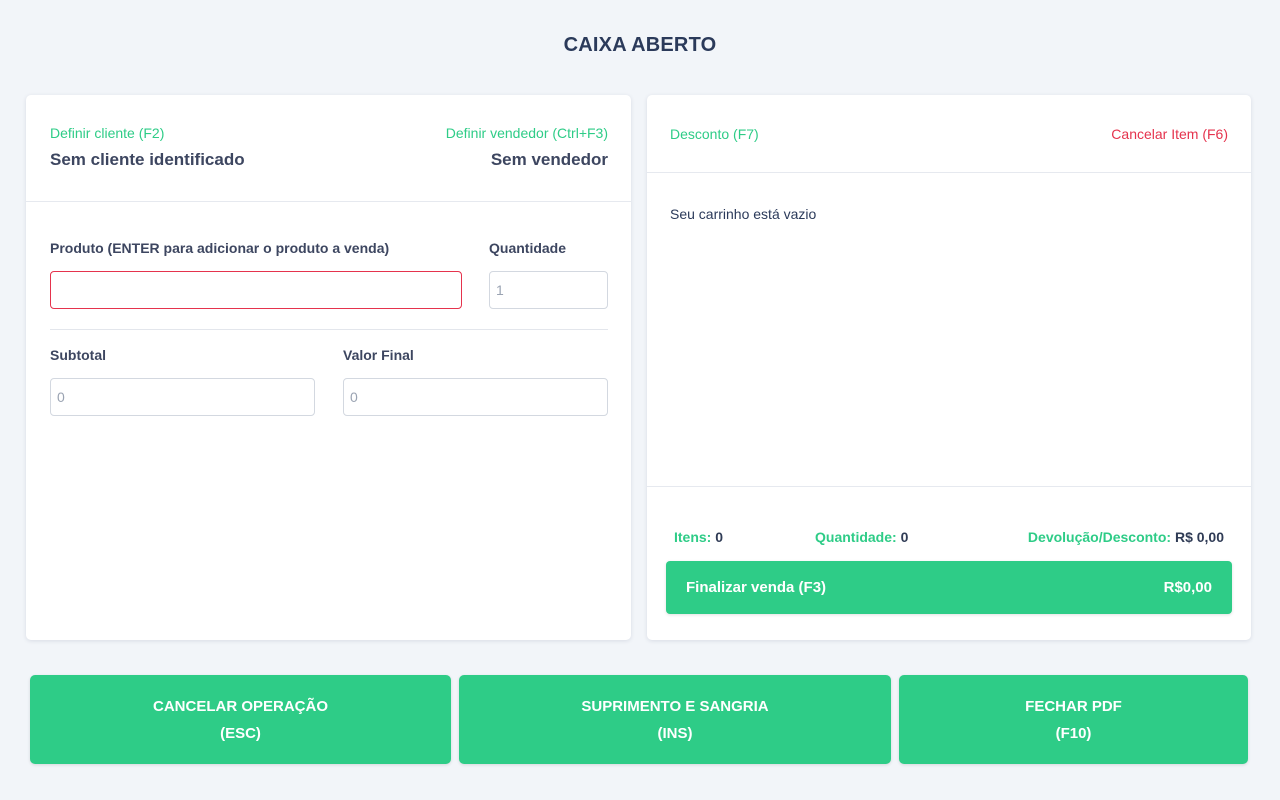  I want to click on cart-footer-divider, so click(949, 486).